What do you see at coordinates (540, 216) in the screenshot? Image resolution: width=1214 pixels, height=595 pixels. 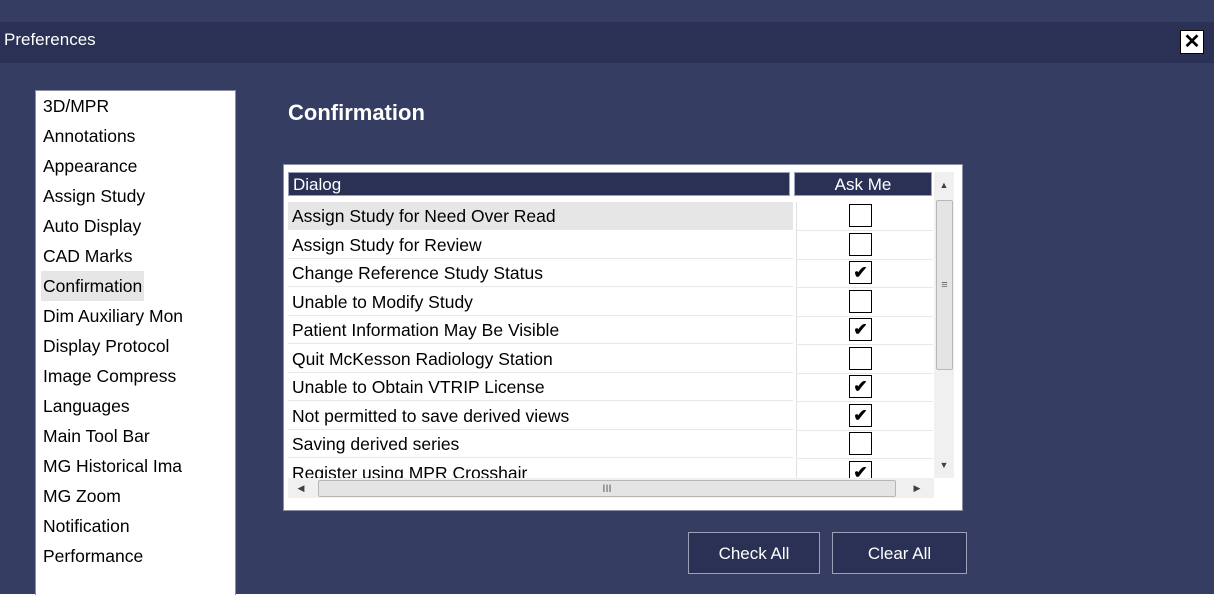 I see `dialog-name: Assign Study for Need Over Read` at bounding box center [540, 216].